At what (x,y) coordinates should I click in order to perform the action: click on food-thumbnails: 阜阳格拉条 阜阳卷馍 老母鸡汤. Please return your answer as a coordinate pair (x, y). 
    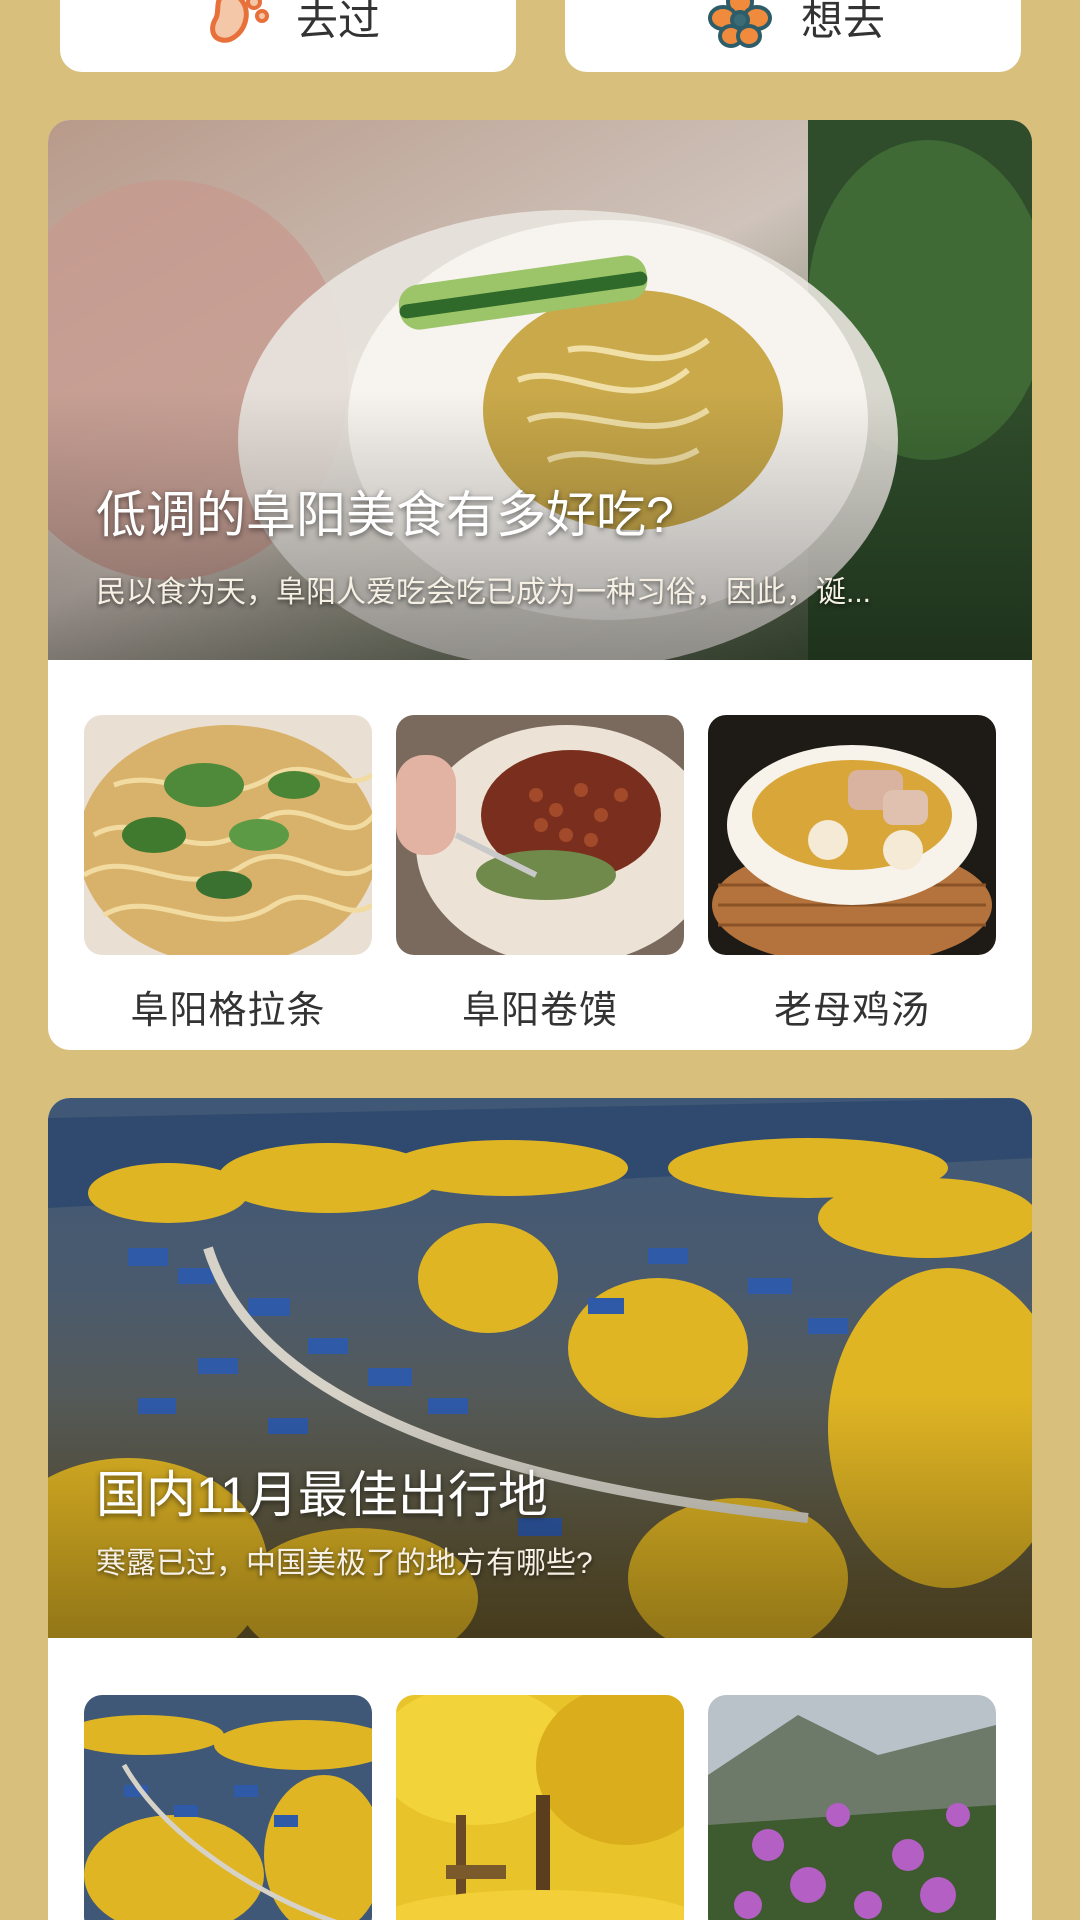
    Looking at the image, I should click on (540, 874).